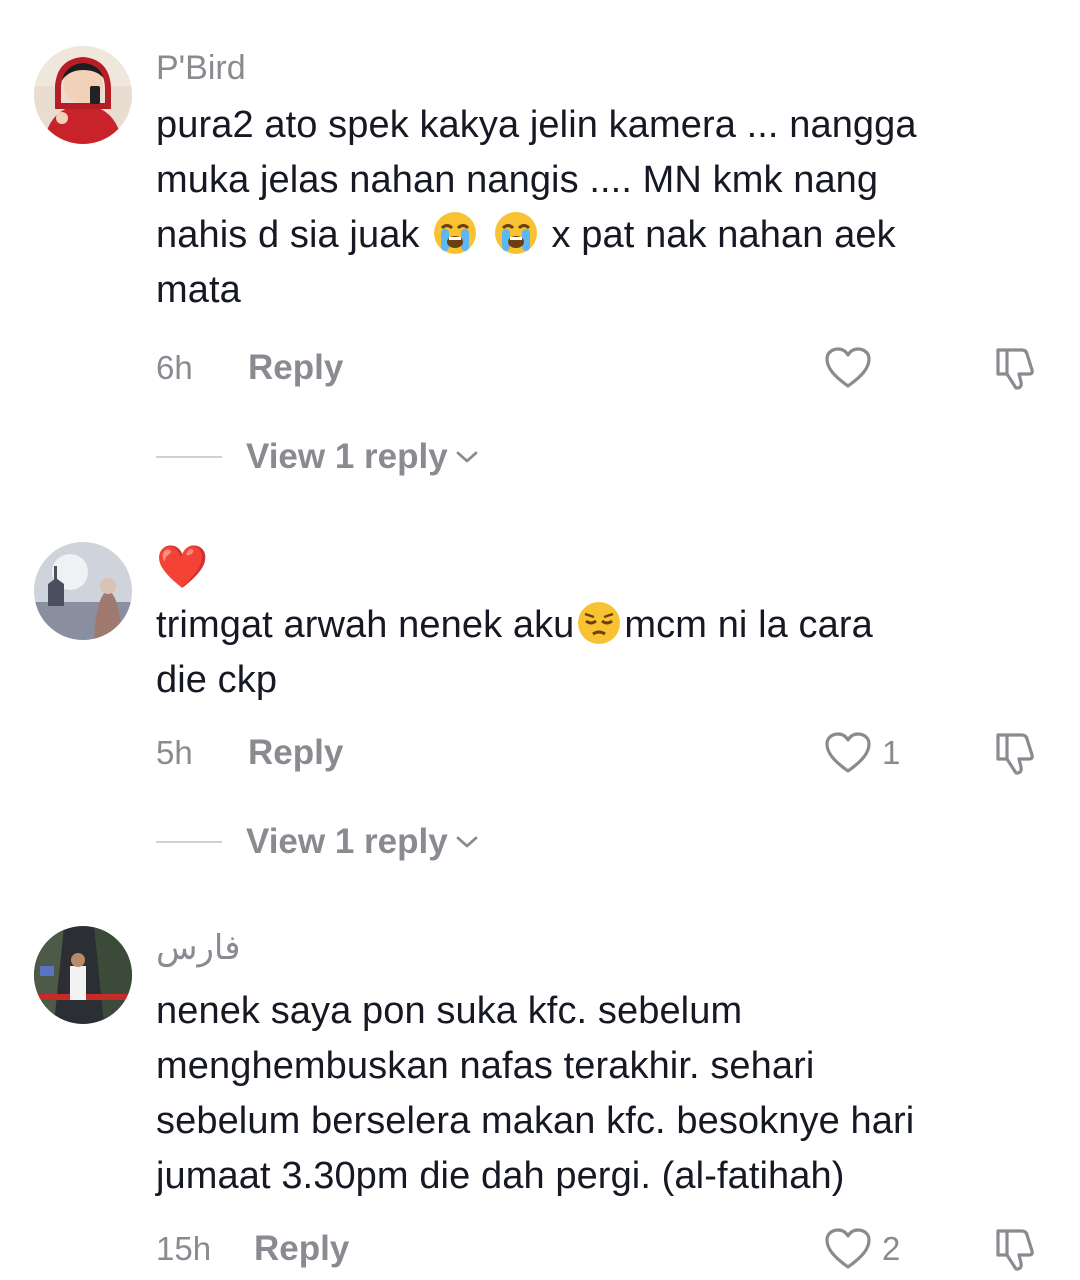  What do you see at coordinates (598, 948) in the screenshot?
I see `comment-username: فارس` at bounding box center [598, 948].